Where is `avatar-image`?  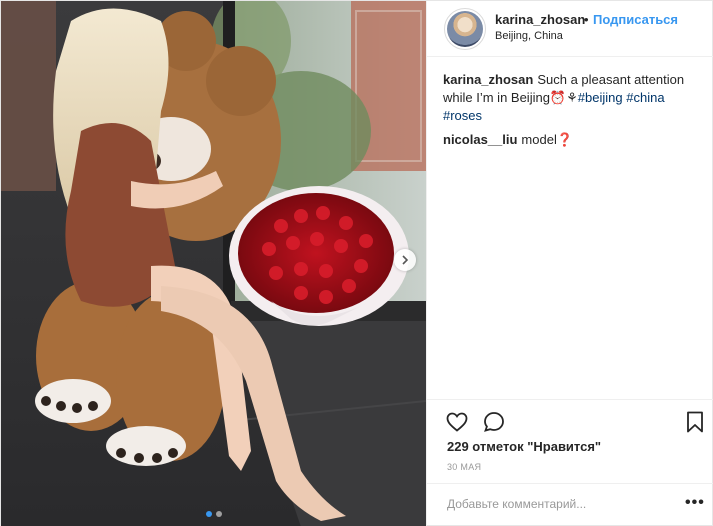 avatar-image is located at coordinates (465, 29).